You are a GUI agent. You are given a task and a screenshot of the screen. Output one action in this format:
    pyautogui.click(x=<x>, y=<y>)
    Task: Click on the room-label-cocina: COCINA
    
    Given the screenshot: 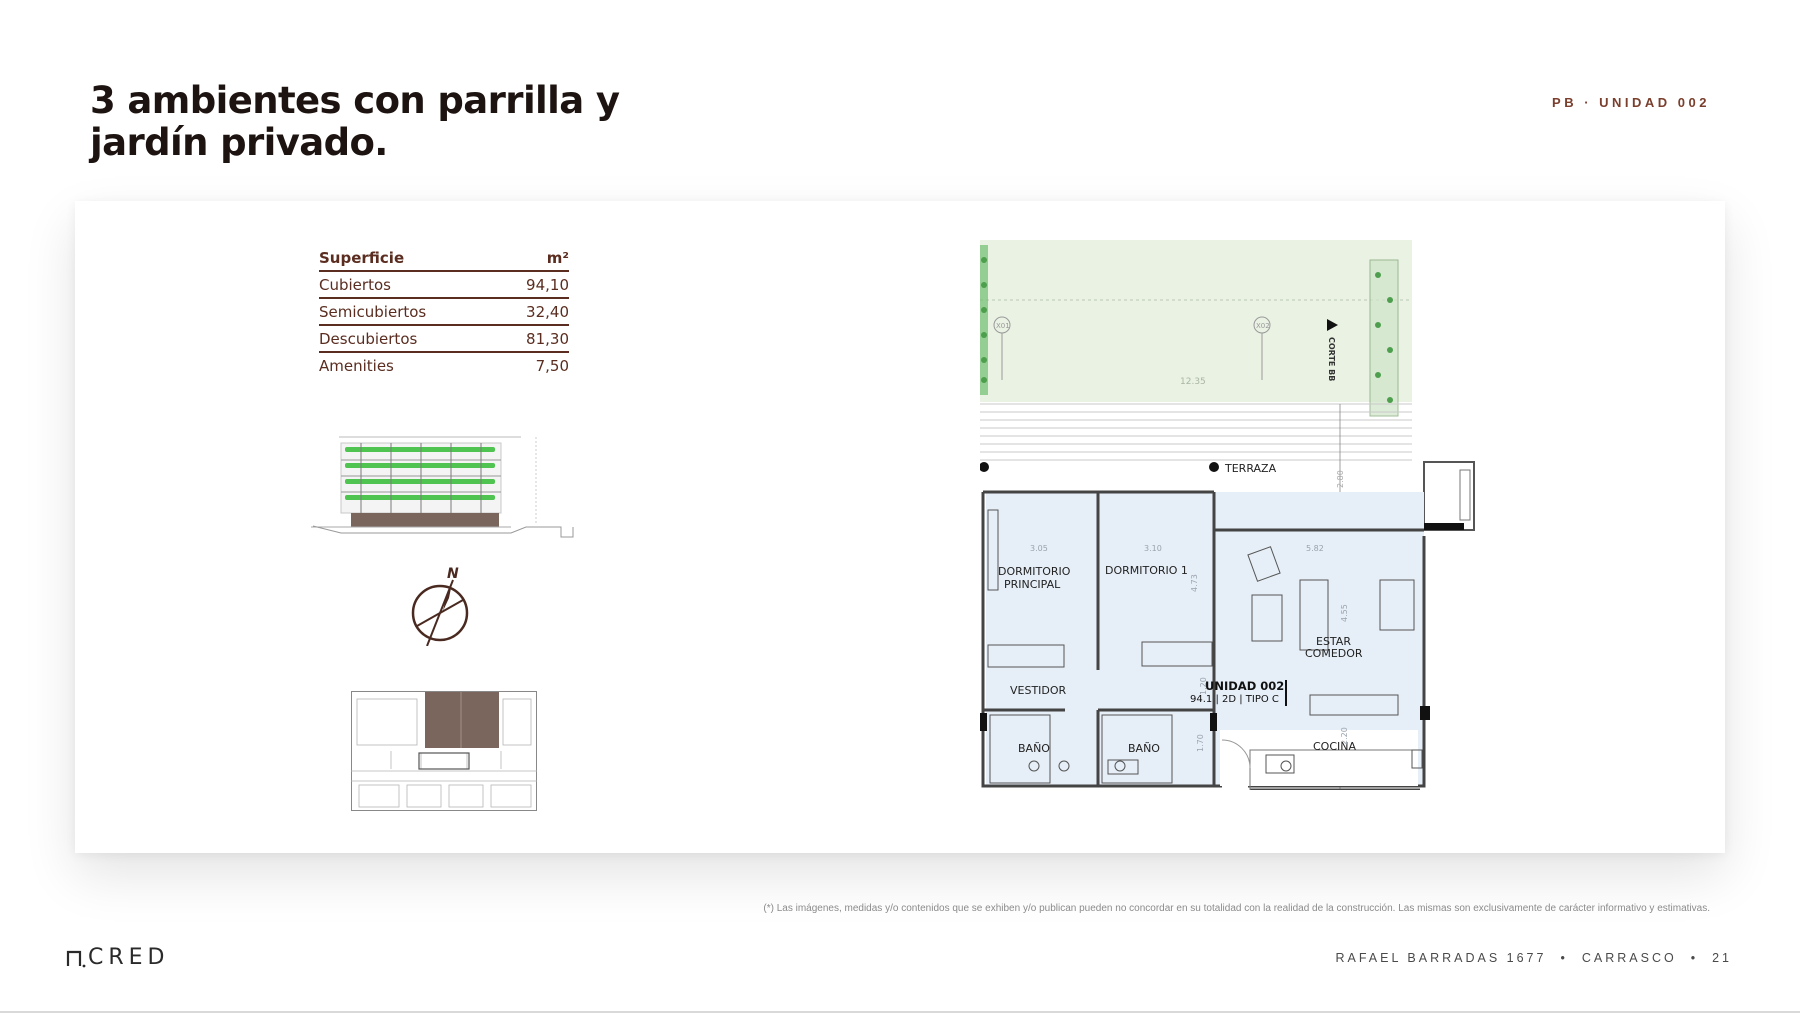 What is the action you would take?
    pyautogui.click(x=1334, y=746)
    